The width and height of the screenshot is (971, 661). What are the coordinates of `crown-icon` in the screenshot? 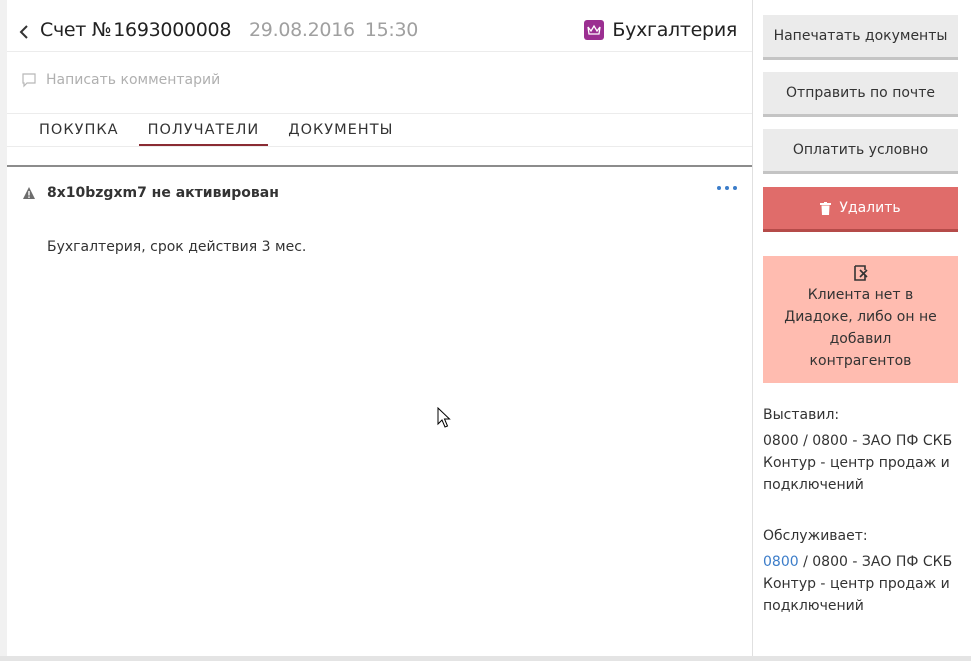 It's located at (594, 30).